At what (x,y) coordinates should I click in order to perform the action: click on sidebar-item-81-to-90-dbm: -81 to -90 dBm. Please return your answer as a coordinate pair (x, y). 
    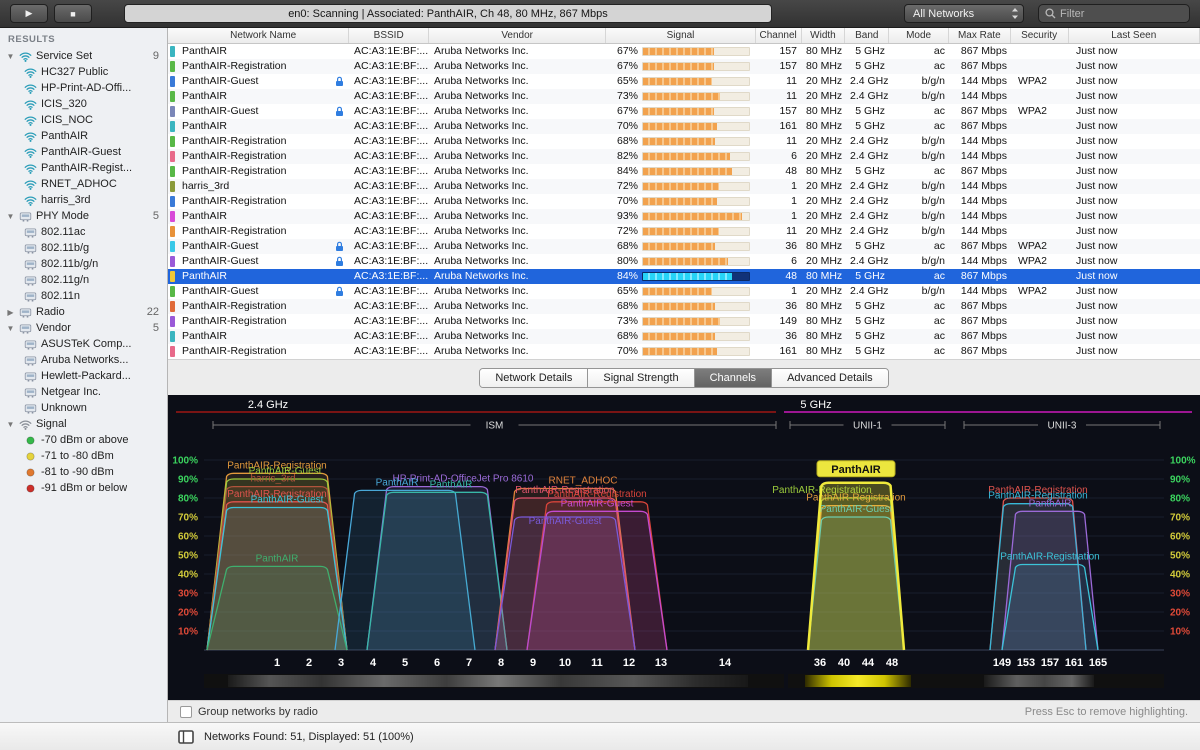
    Looking at the image, I should click on (83, 472).